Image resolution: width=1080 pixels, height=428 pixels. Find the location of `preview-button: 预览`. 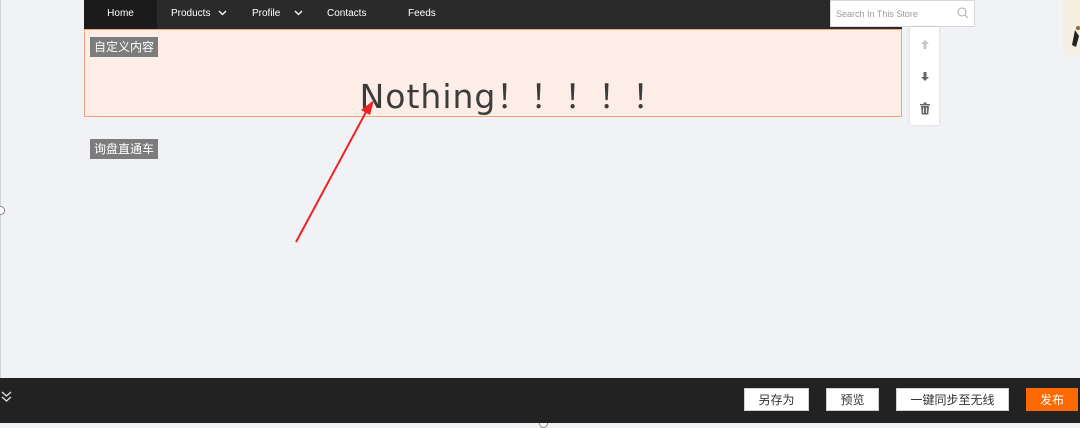

preview-button: 预览 is located at coordinates (852, 399).